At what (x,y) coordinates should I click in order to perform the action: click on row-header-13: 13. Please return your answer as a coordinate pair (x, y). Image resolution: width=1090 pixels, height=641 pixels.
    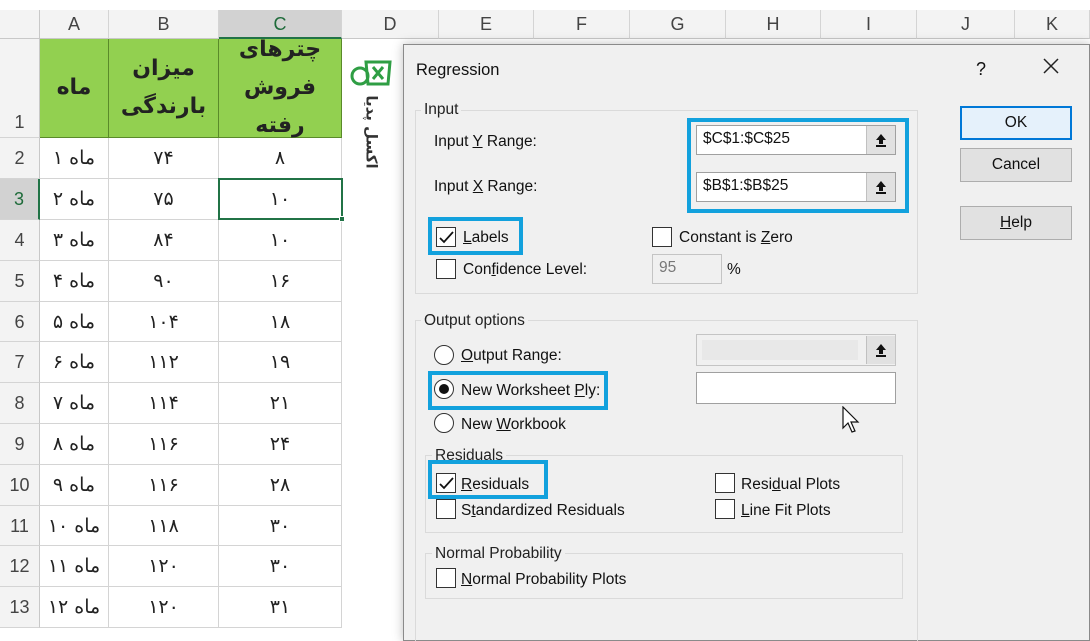
    Looking at the image, I should click on (20, 607).